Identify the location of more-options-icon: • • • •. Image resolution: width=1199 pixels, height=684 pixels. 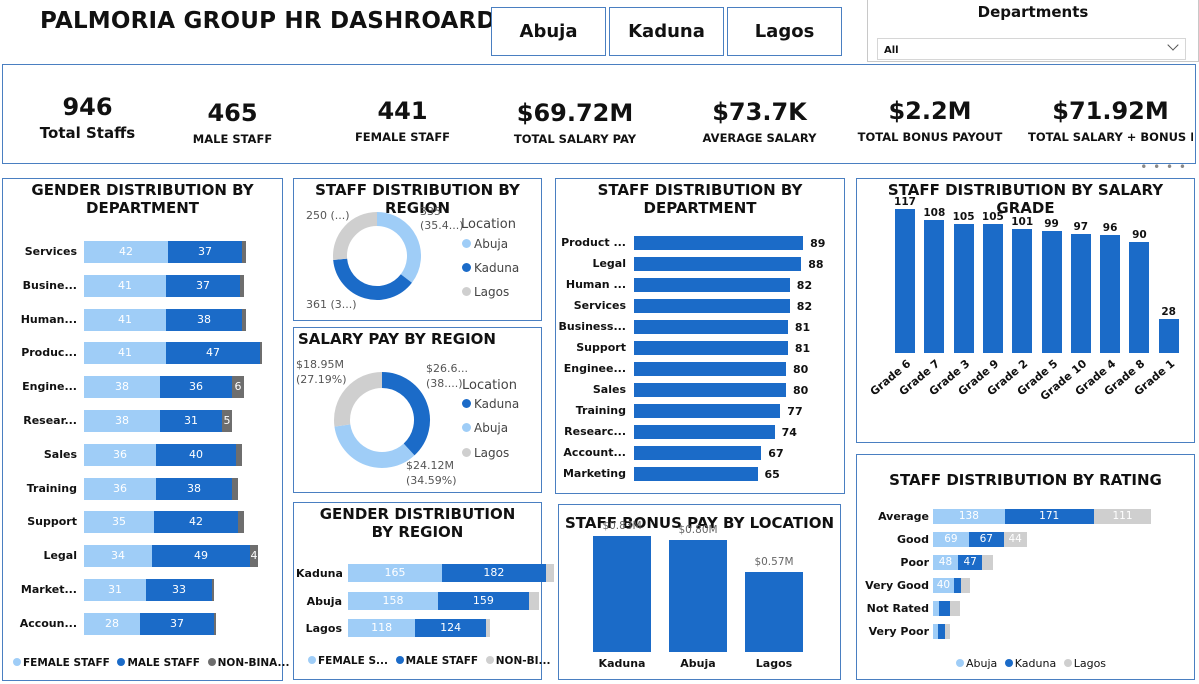
(1163, 167).